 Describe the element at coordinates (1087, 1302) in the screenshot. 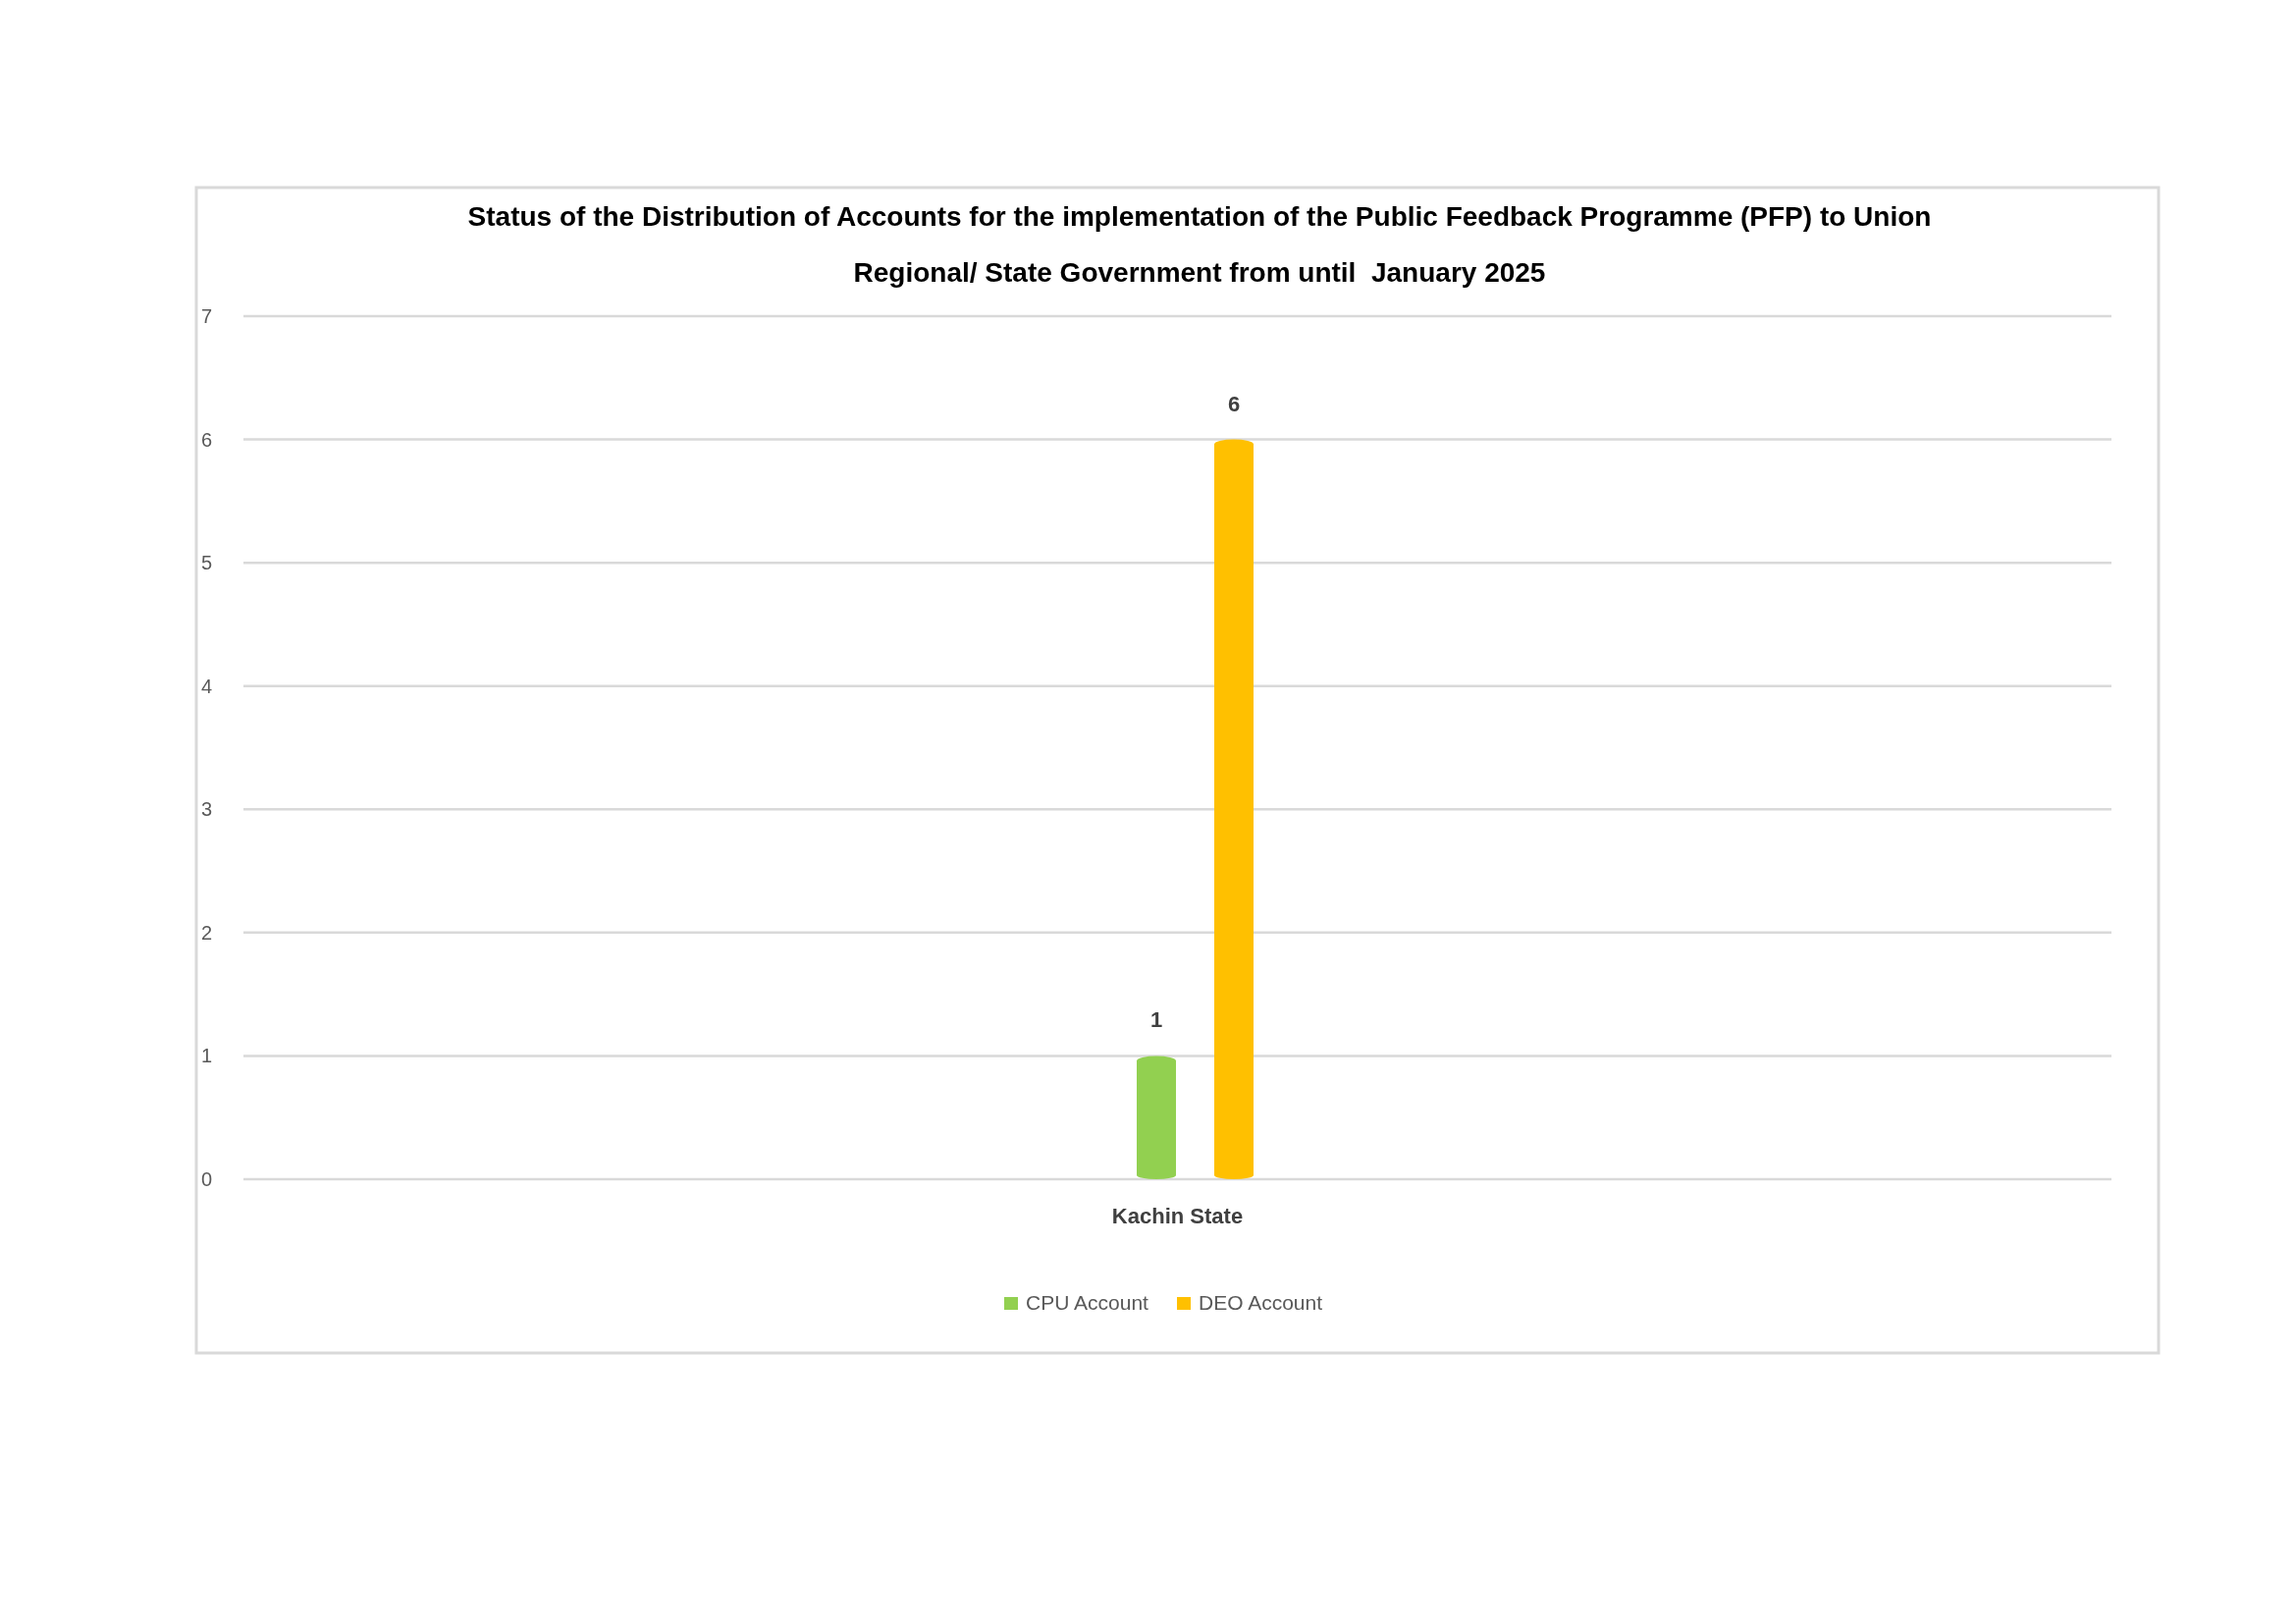

I see `legend-label: CPU Account` at that location.